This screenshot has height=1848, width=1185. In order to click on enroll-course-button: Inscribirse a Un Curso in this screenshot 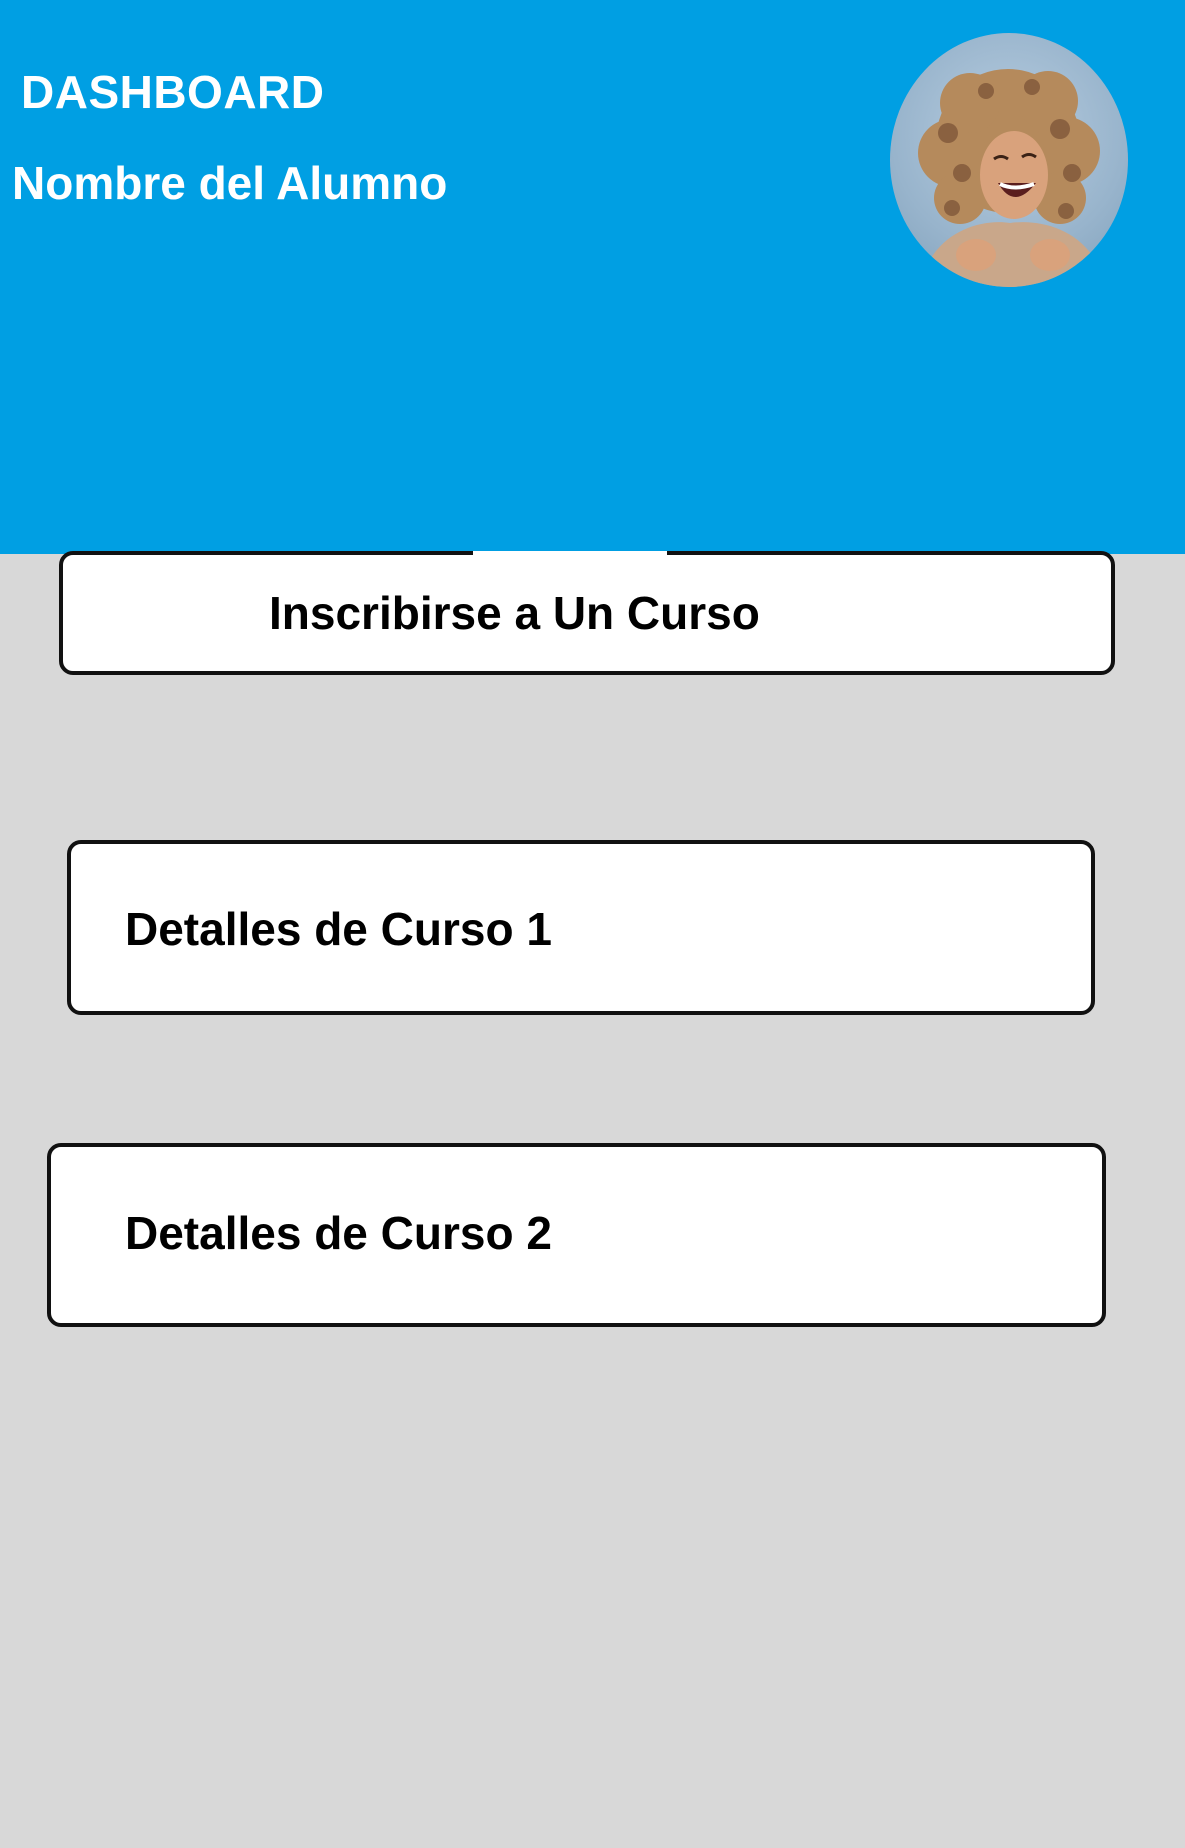, I will do `click(587, 613)`.